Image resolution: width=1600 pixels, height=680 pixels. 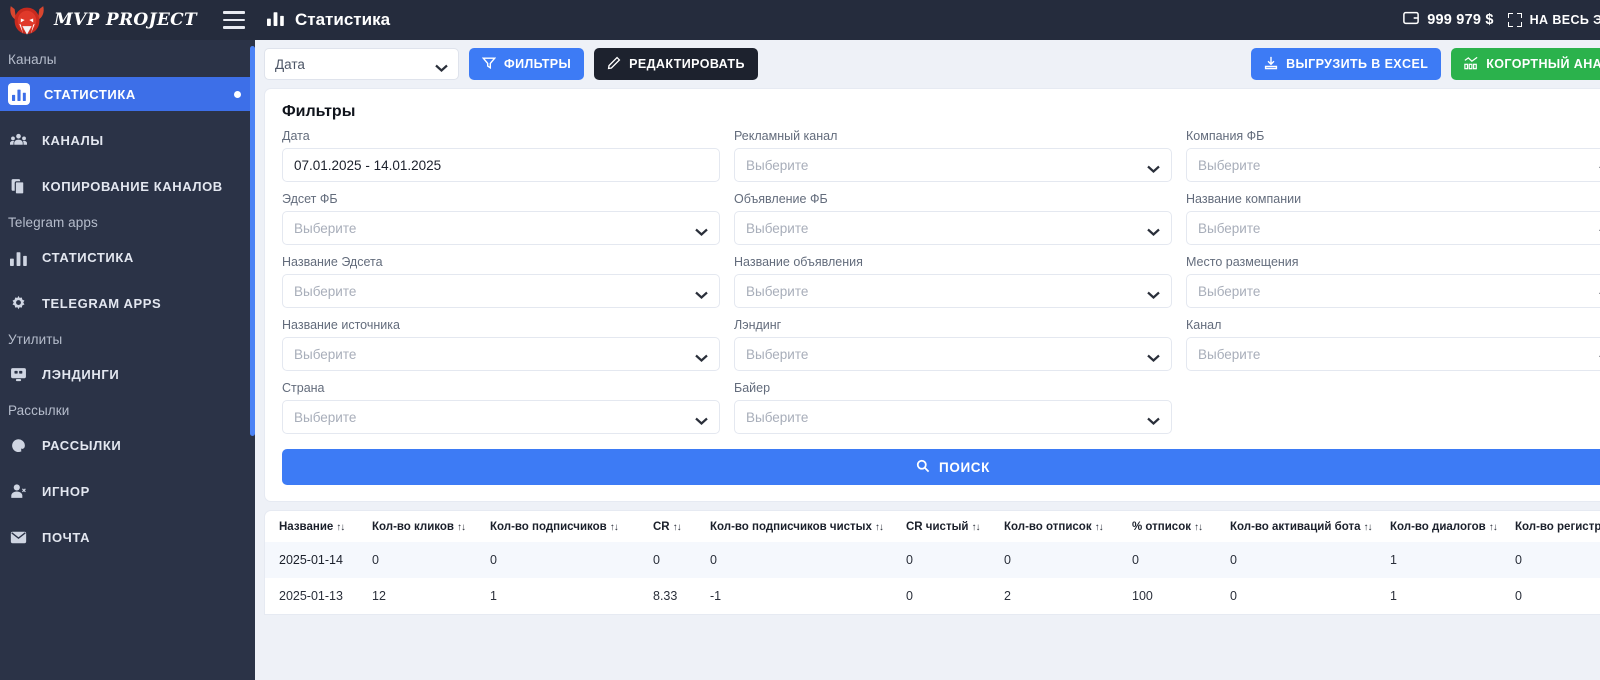 I want to click on table-column-header: CR чистый ↑↓, so click(x=941, y=526).